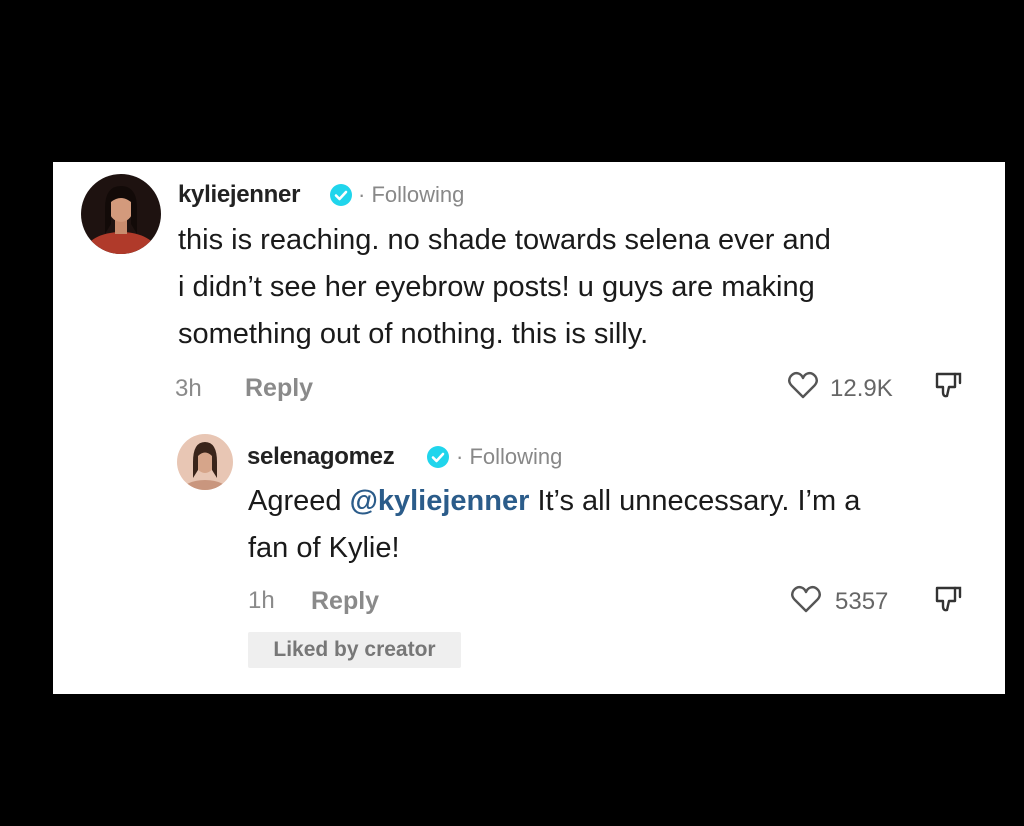 The image size is (1024, 826). Describe the element at coordinates (413, 334) in the screenshot. I see `comment-line: something out of nothing. this is silly.` at that location.